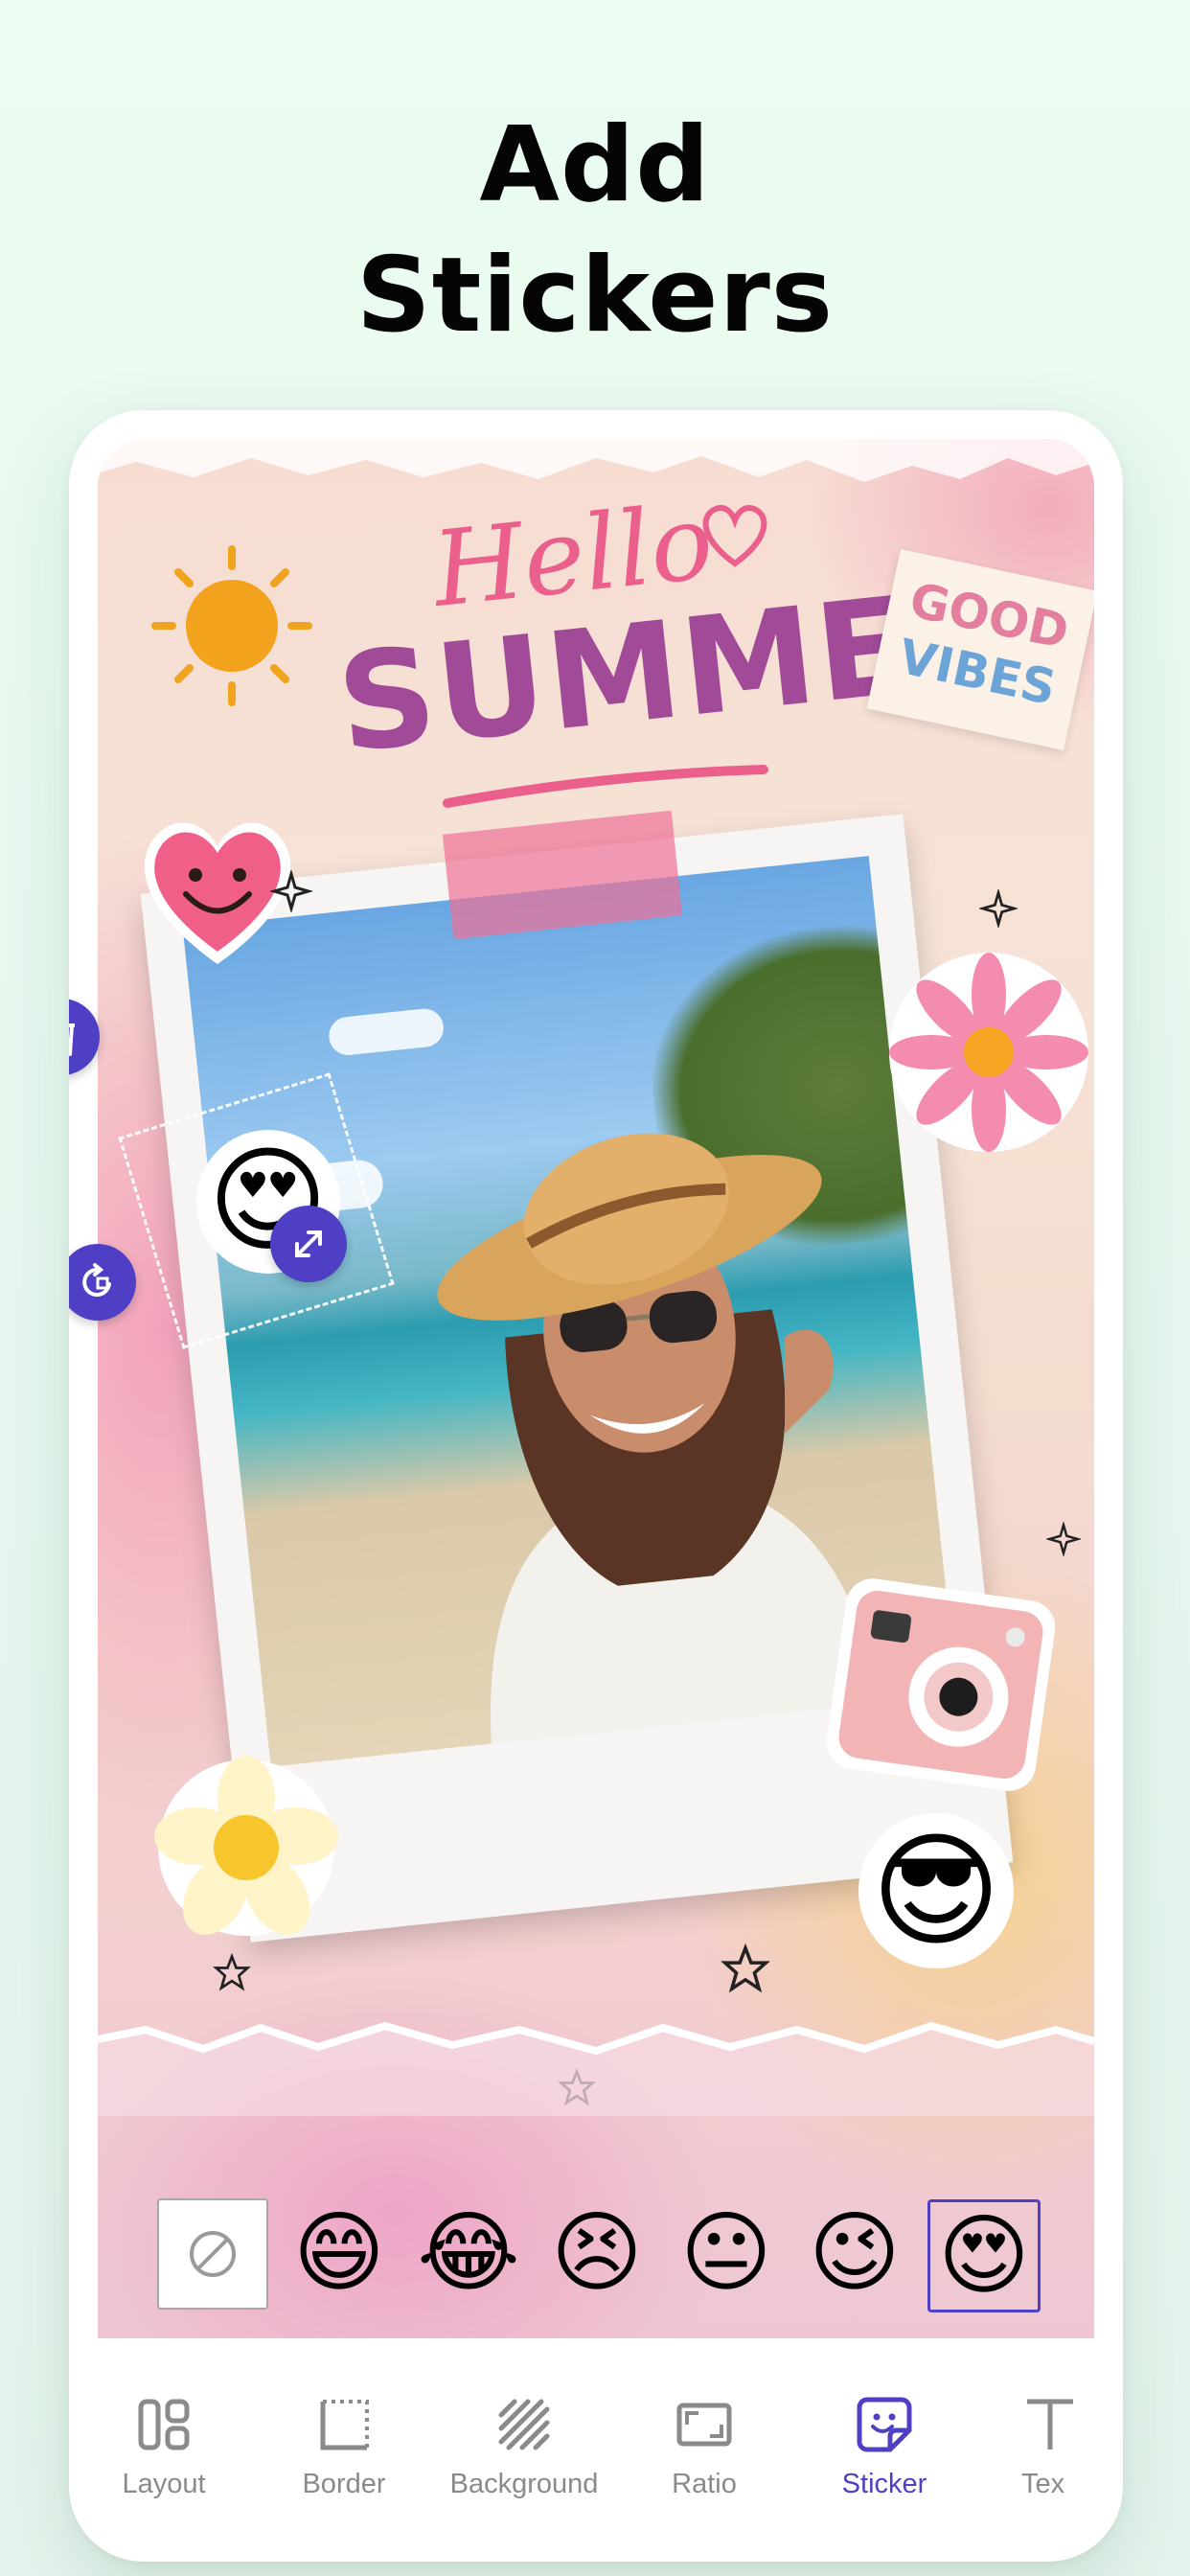 The image size is (1190, 2576). I want to click on trash-icon, so click(72, 1038).